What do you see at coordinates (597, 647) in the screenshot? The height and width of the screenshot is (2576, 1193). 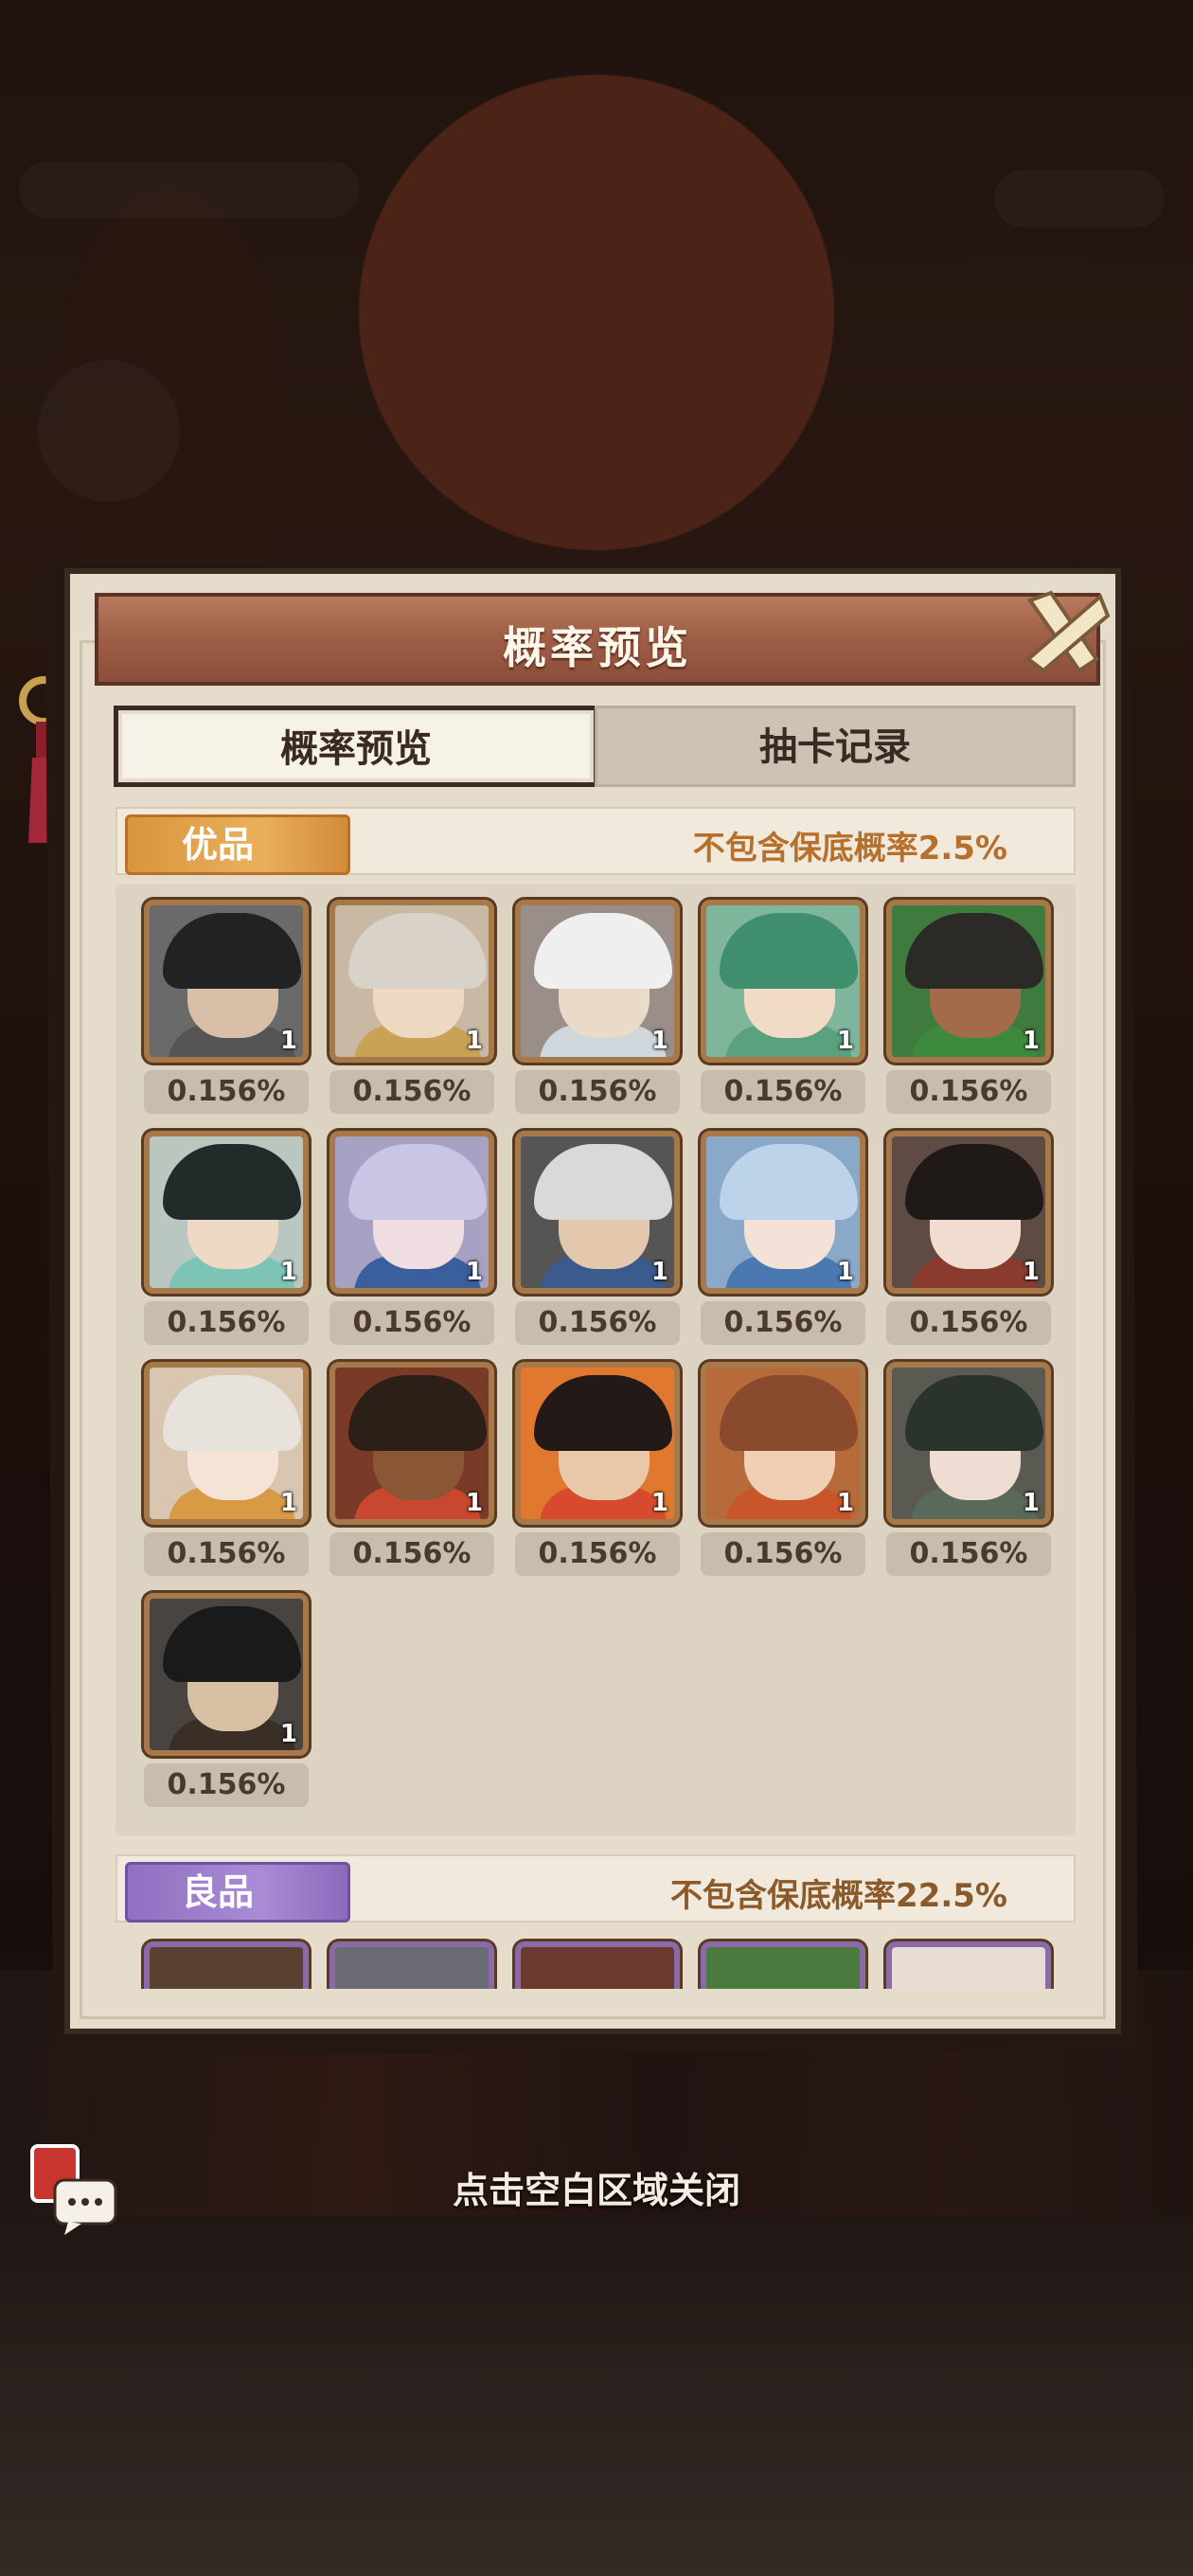 I see `panel-title: 概率预览` at bounding box center [597, 647].